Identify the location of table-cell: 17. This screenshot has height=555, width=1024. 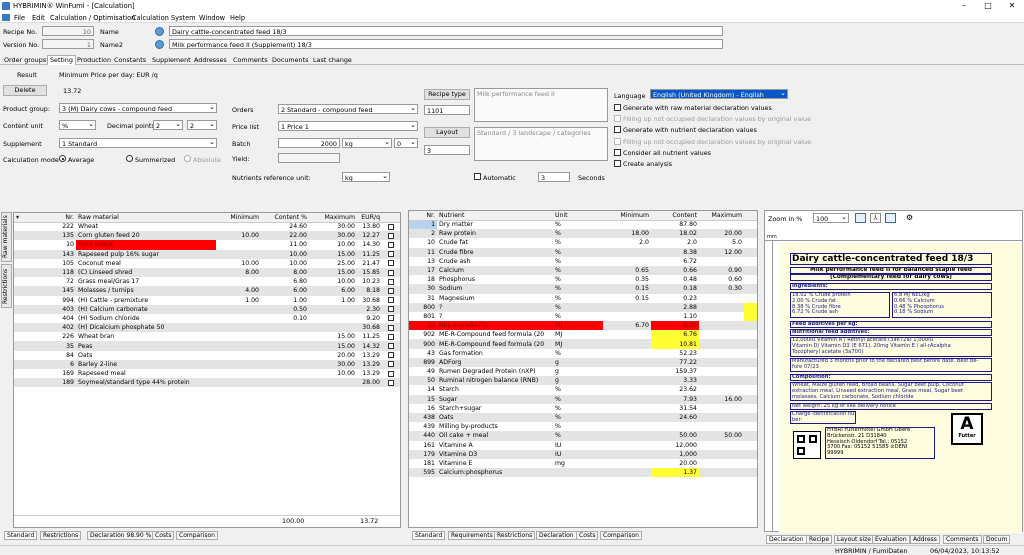
(423, 270).